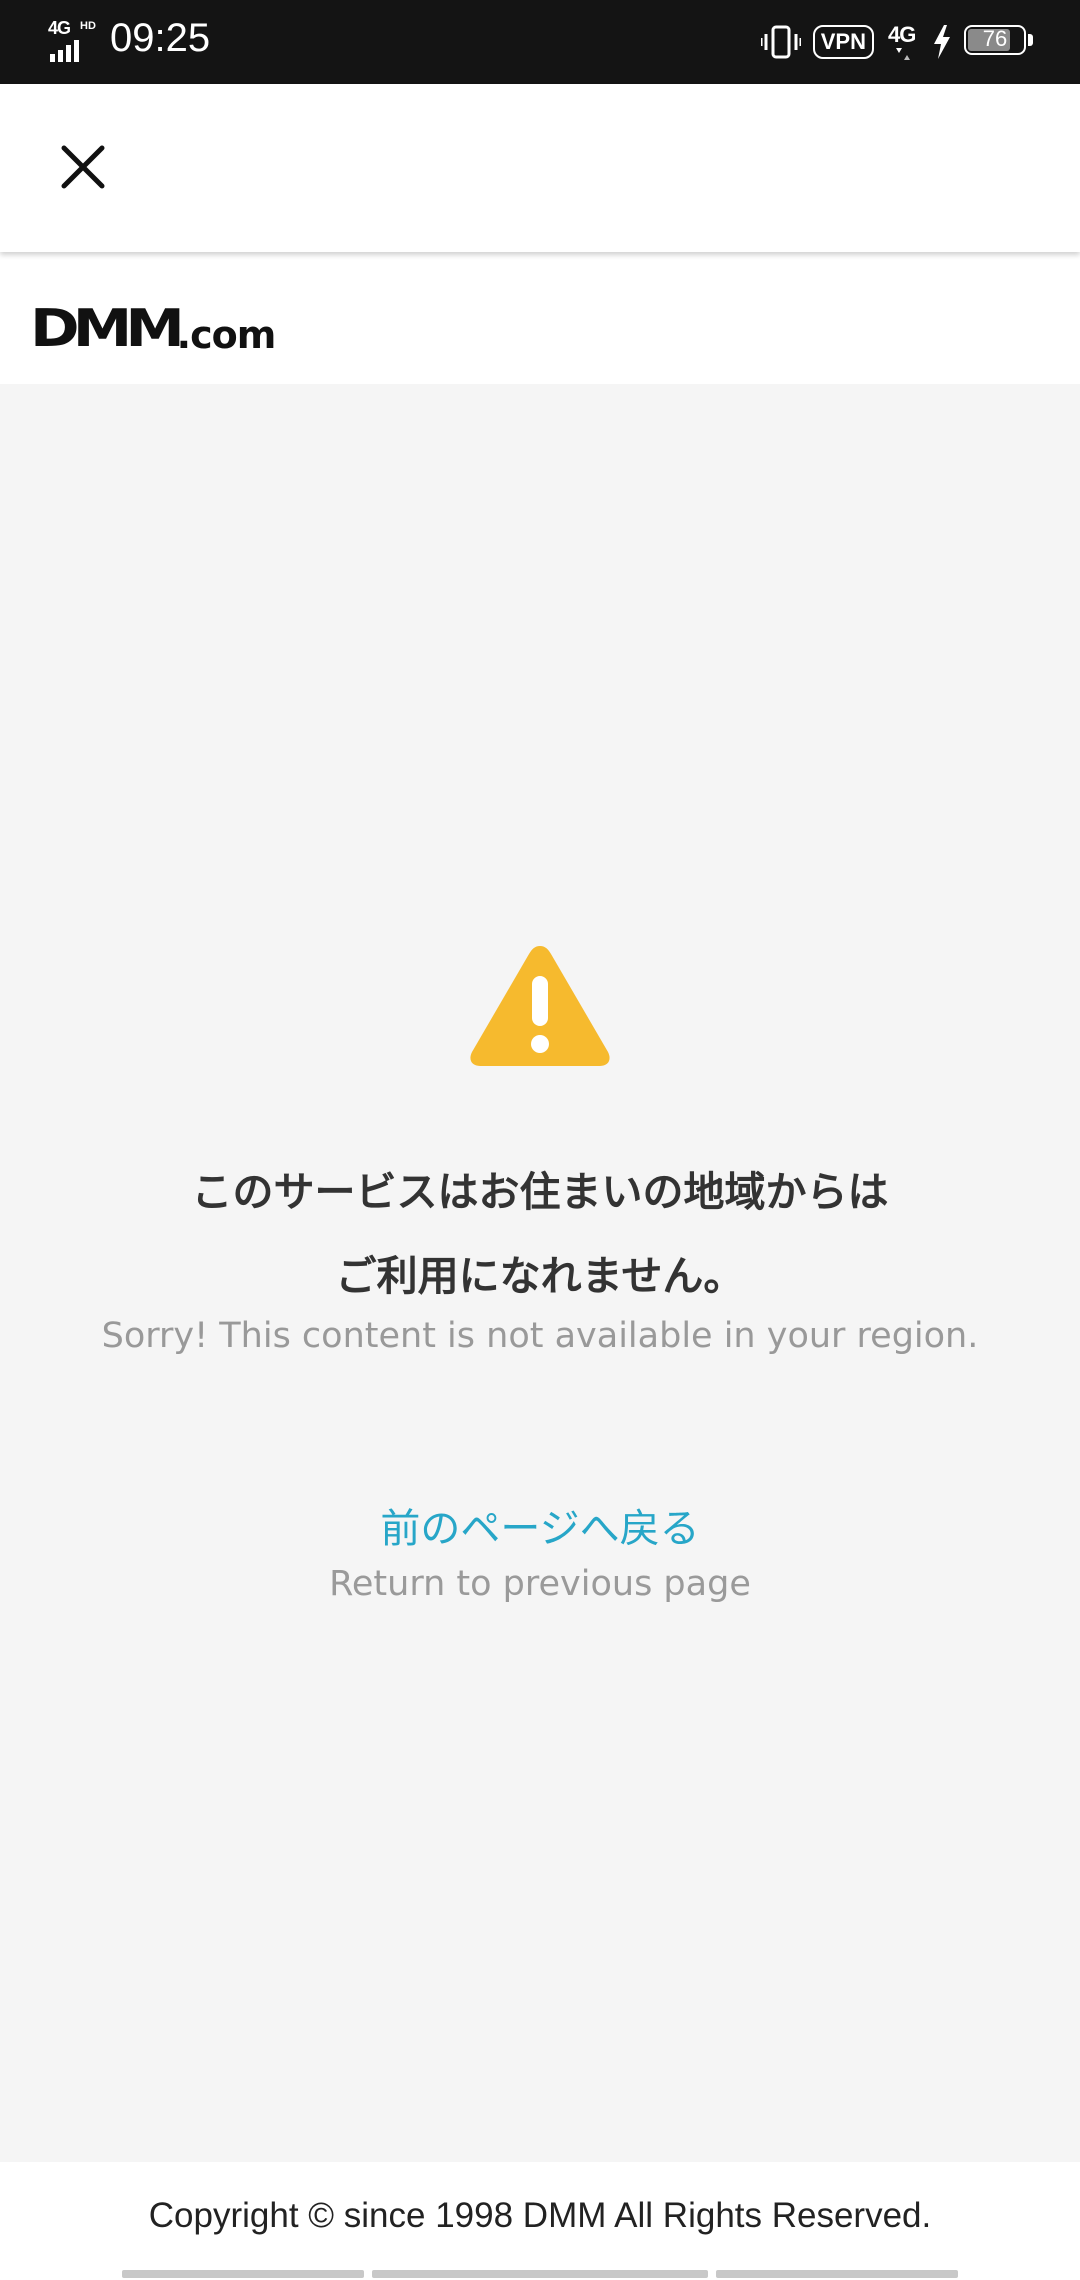  Describe the element at coordinates (995, 38) in the screenshot. I see `battery-level: 76` at that location.